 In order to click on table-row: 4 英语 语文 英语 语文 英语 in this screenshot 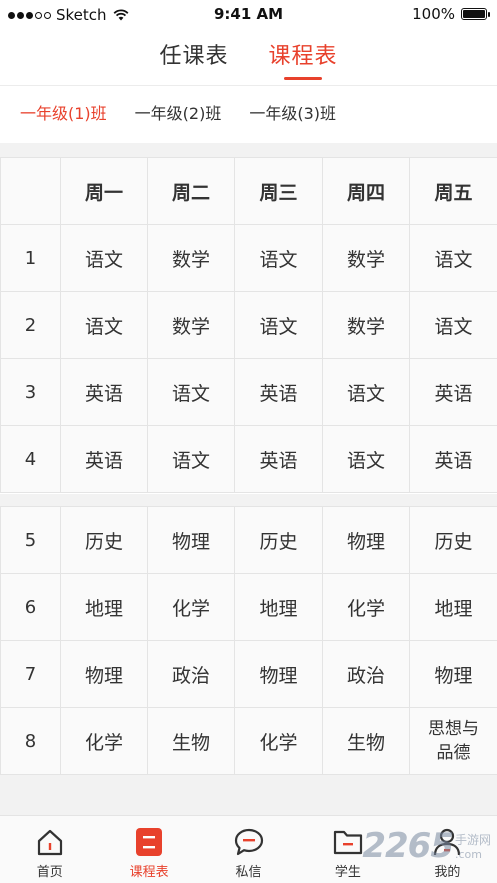, I will do `click(248, 459)`.